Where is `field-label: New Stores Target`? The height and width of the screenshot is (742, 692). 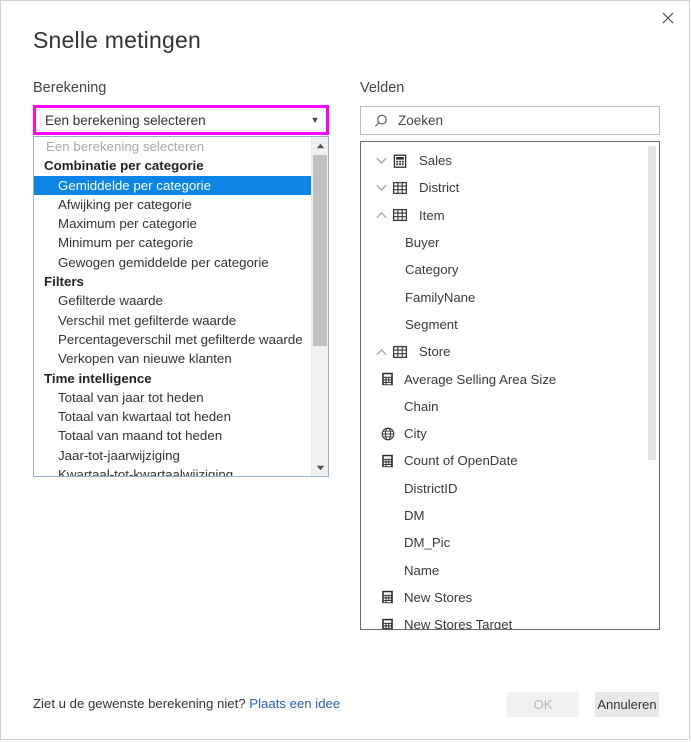
field-label: New Stores Target is located at coordinates (458, 623).